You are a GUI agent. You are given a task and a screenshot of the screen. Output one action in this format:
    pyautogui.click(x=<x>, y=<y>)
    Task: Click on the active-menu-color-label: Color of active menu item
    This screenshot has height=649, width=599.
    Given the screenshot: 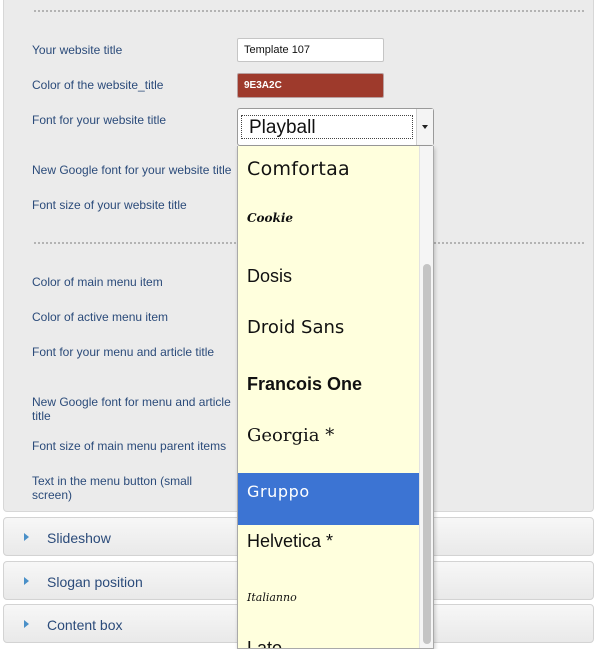 What is the action you would take?
    pyautogui.click(x=100, y=317)
    